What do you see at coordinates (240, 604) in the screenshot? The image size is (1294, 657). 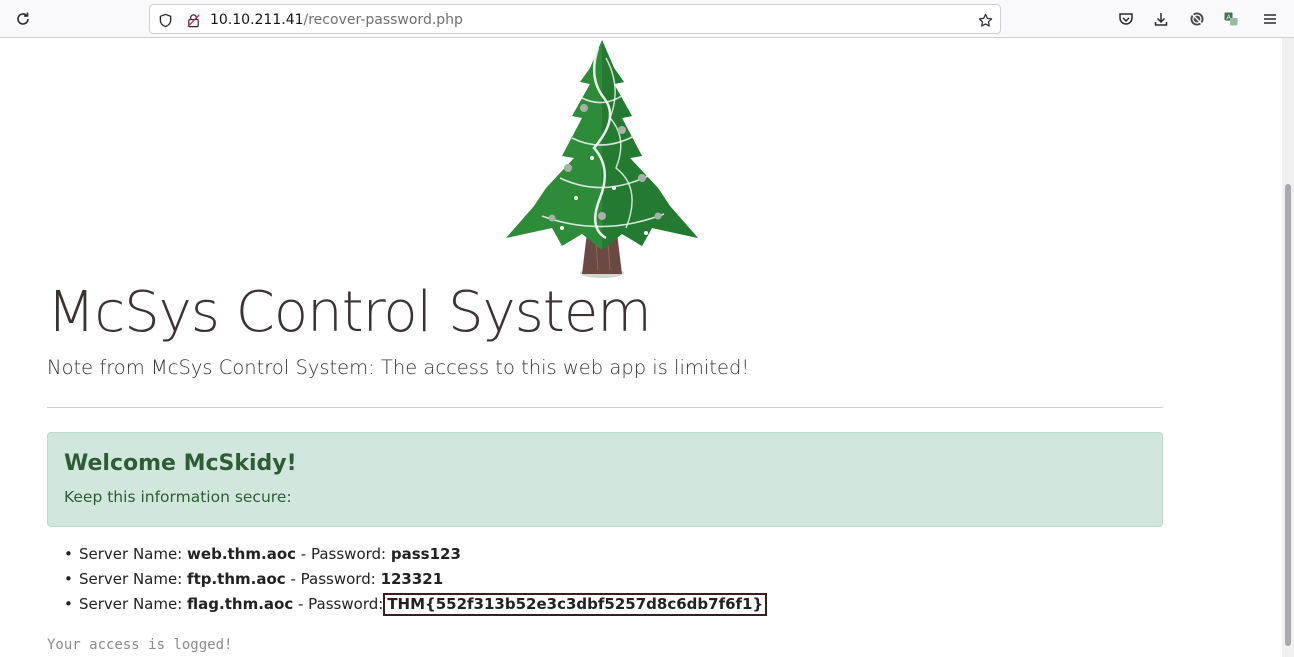 I see `server-name: flag.thm.aoc` at bounding box center [240, 604].